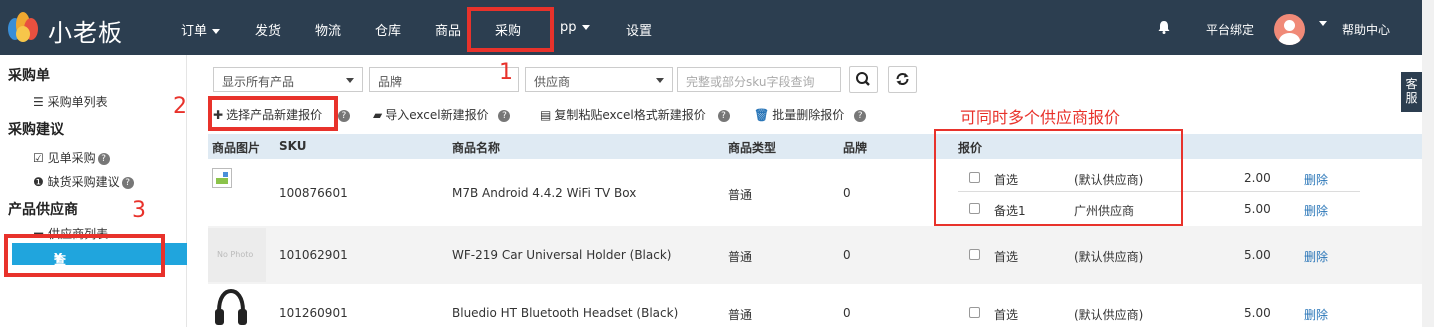 The height and width of the screenshot is (327, 1434). Describe the element at coordinates (85, 30) in the screenshot. I see `brand-name: 小老板` at that location.